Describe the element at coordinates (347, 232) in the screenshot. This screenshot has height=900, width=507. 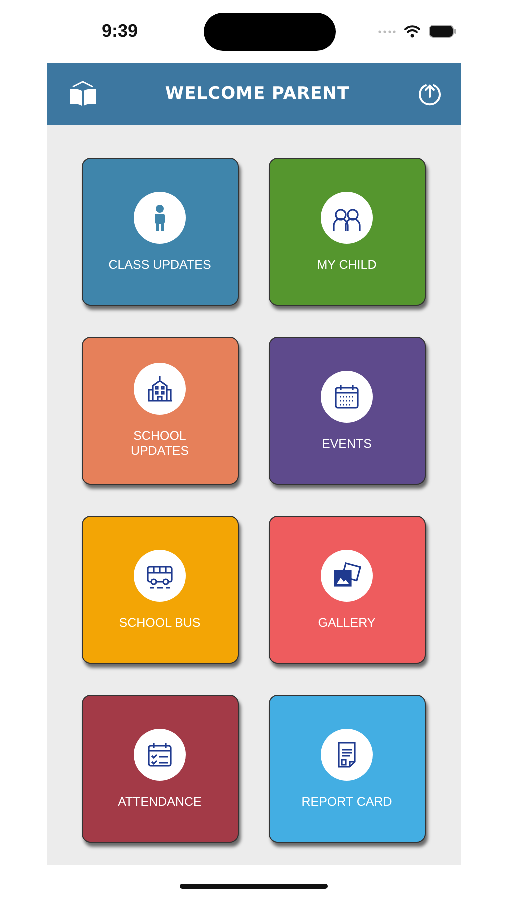
I see `menu-tile: MY CHILD` at that location.